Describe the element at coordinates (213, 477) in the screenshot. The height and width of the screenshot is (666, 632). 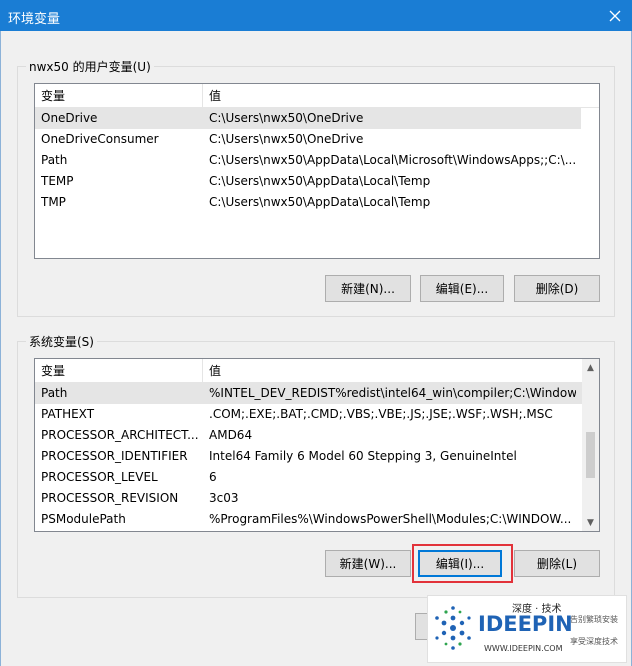
I see `variable-value-cell: 6` at that location.